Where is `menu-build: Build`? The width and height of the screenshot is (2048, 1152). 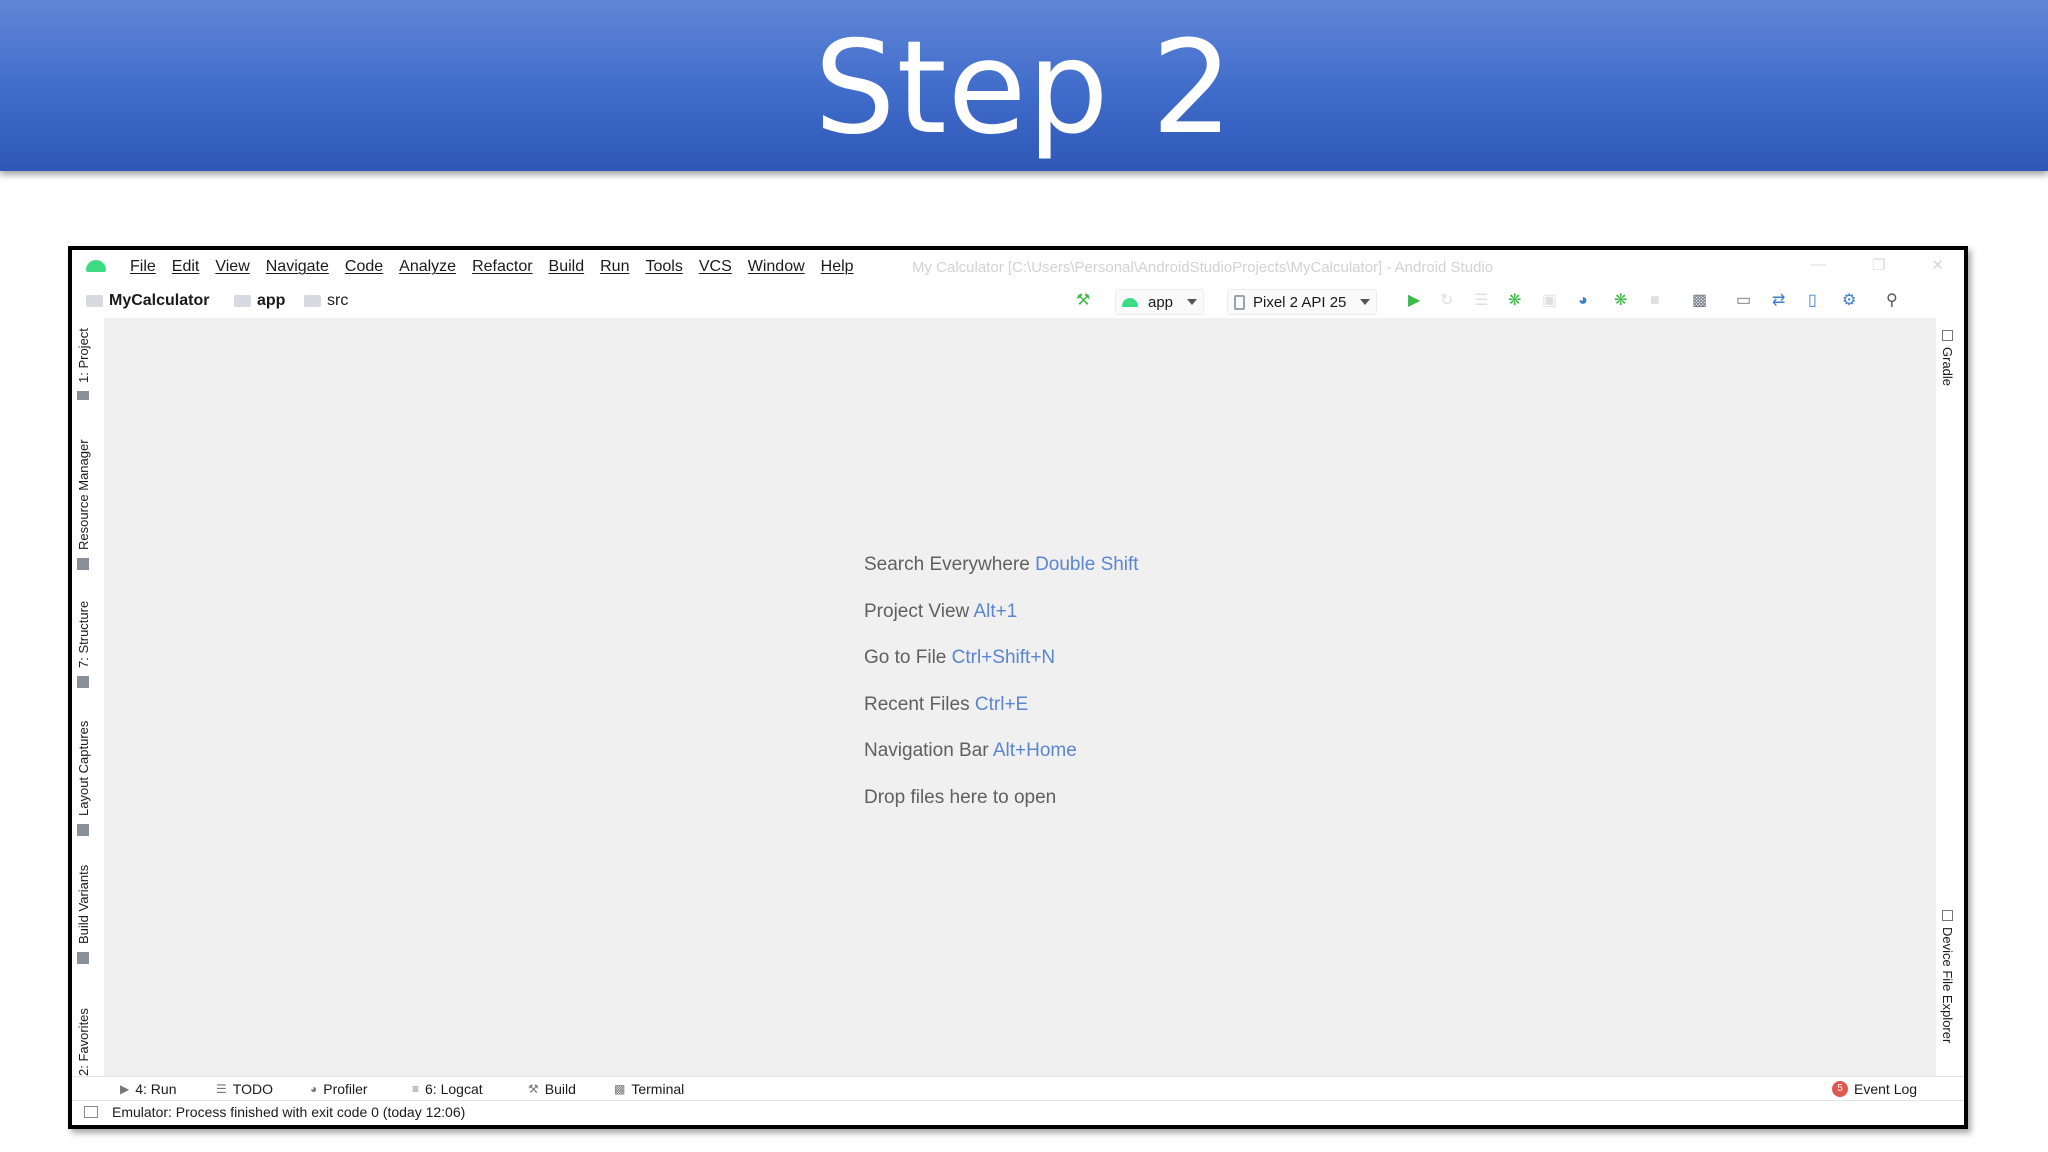
menu-build: Build is located at coordinates (567, 267).